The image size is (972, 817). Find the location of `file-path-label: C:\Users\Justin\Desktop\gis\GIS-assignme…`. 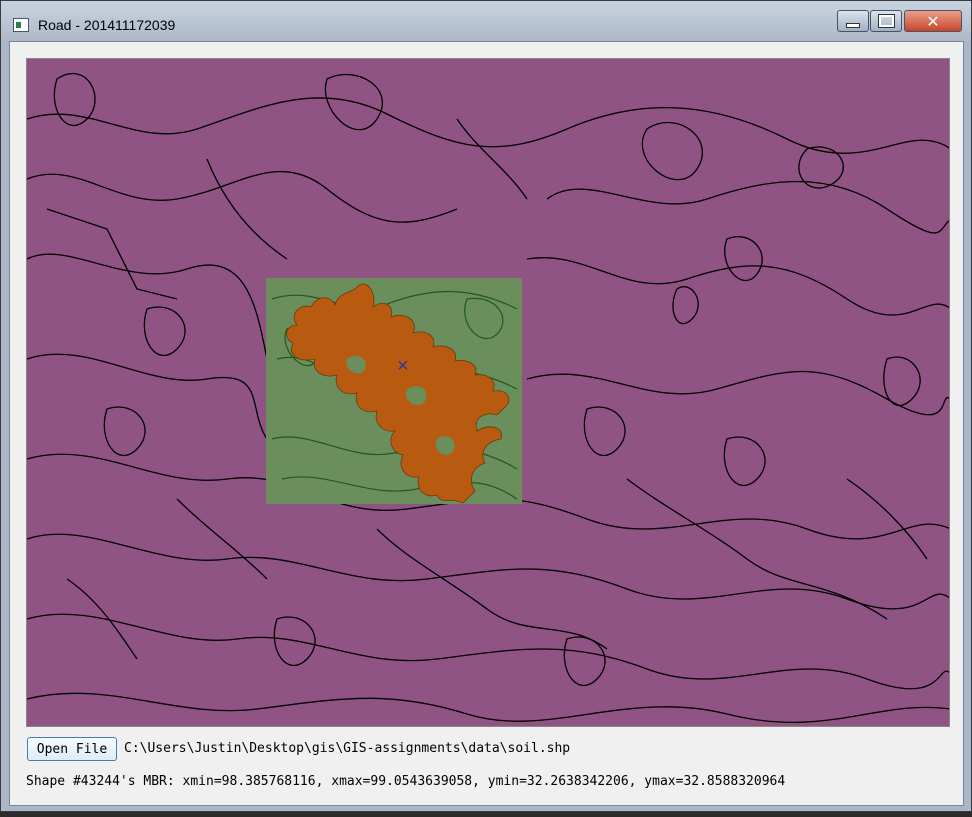

file-path-label: C:\Users\Justin\Desktop\gis\GIS-assignme… is located at coordinates (347, 748).